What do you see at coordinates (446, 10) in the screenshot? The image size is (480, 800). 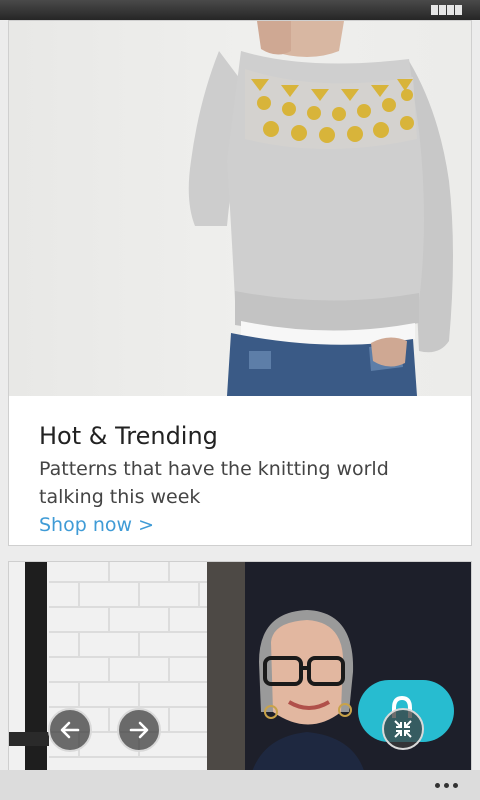 I see `battery-icon` at bounding box center [446, 10].